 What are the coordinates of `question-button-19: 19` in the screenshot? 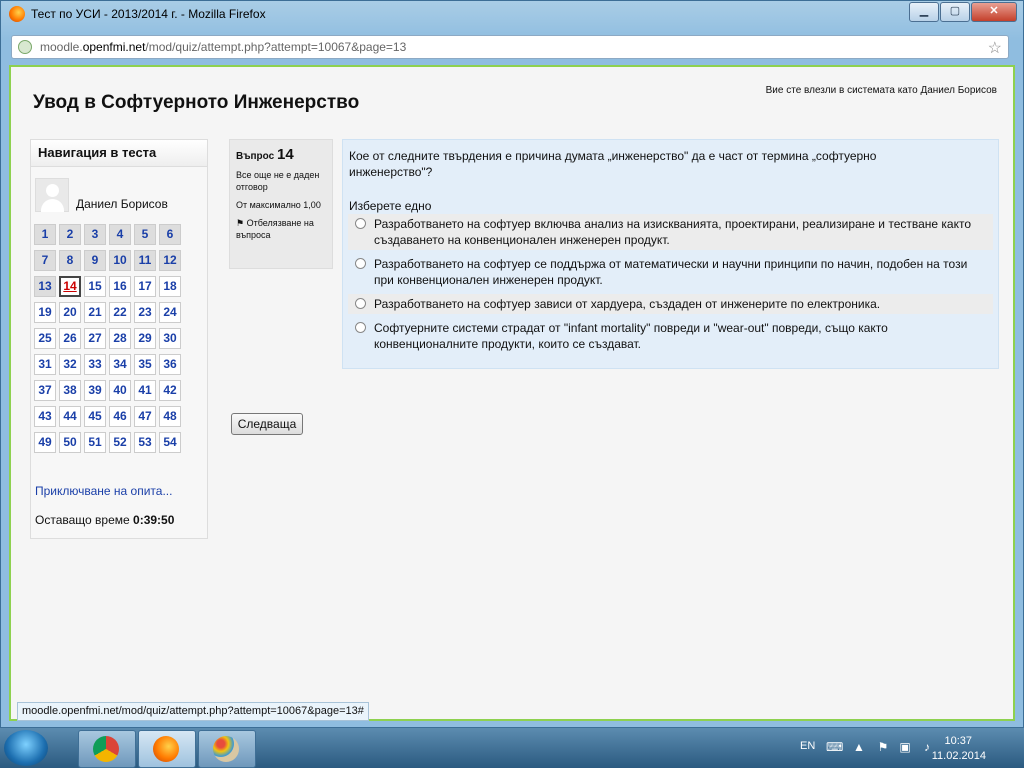 It's located at (45, 312).